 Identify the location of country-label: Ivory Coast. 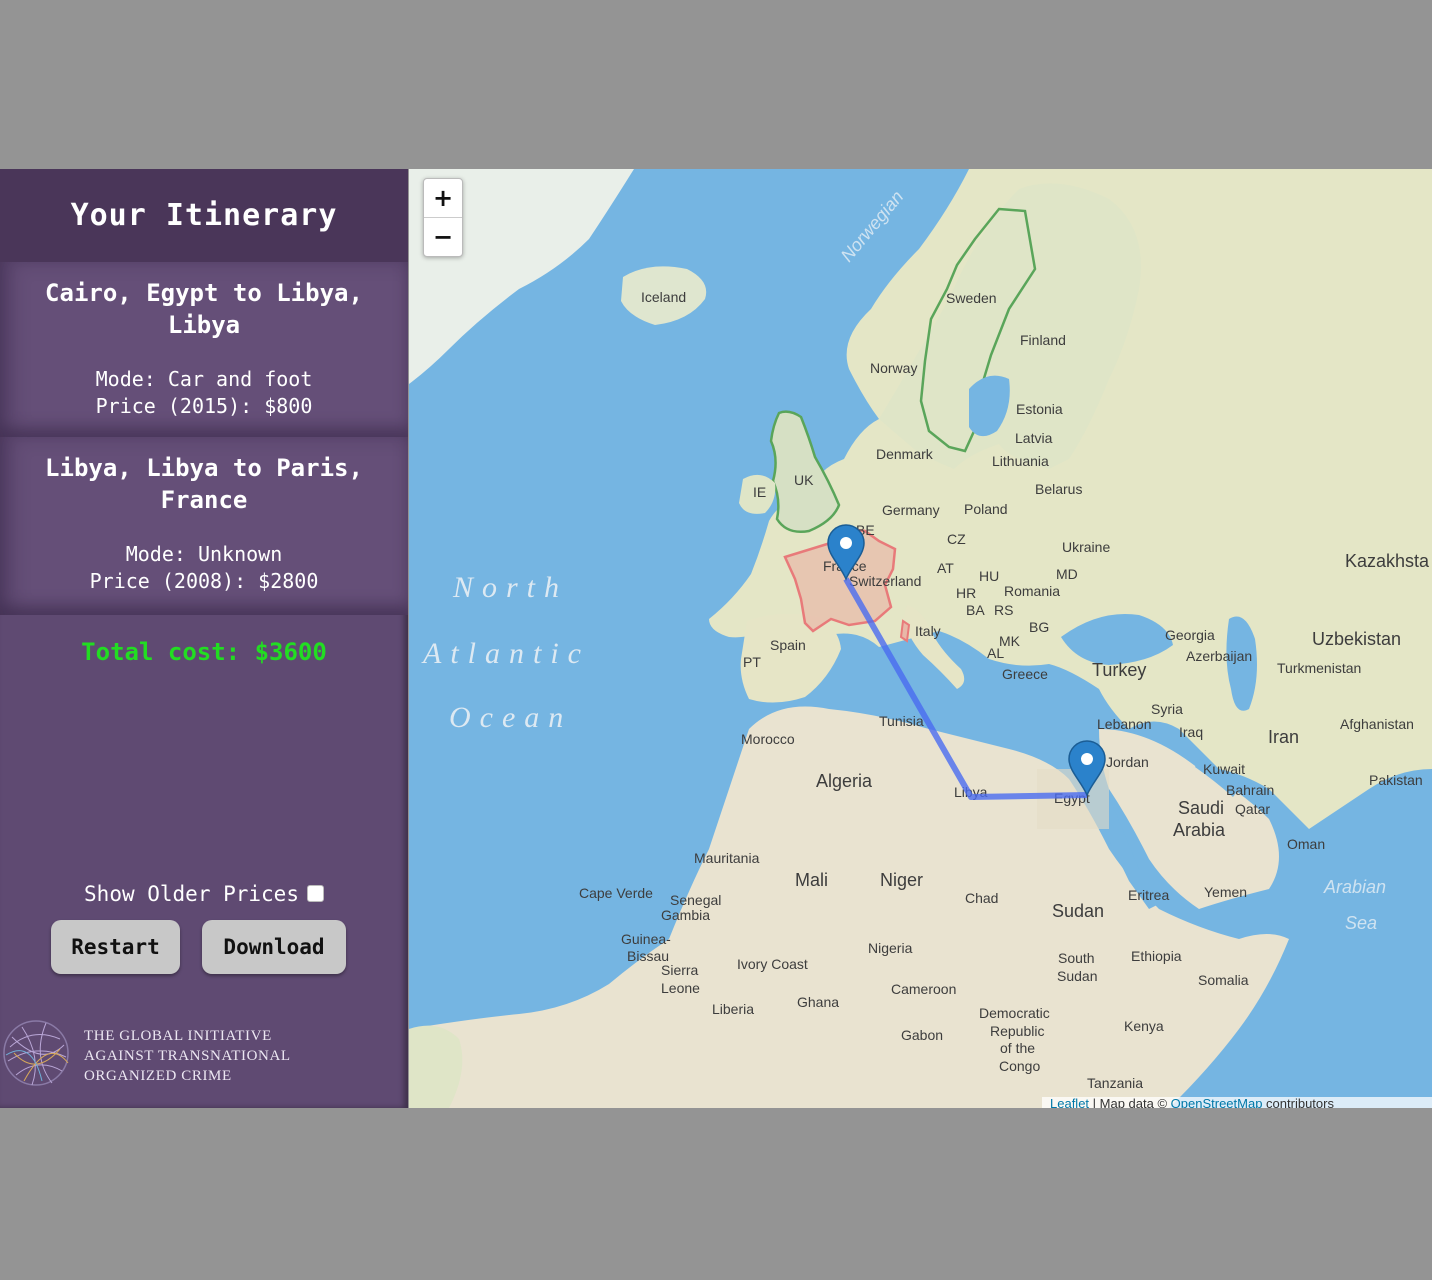
(772, 964).